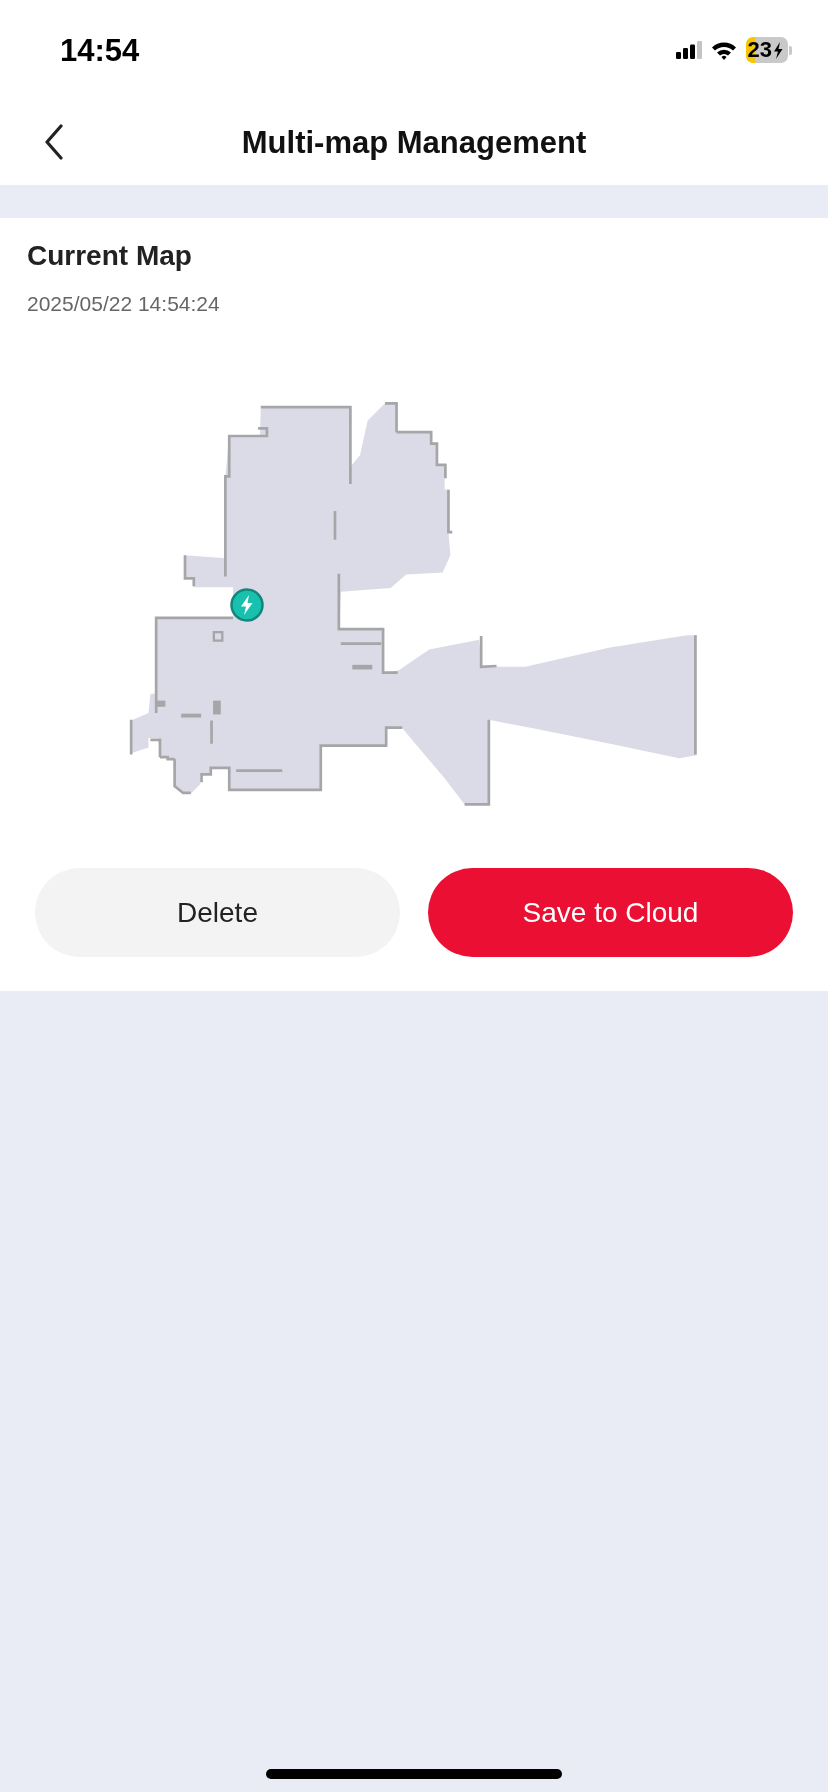  What do you see at coordinates (778, 50) in the screenshot?
I see `charging-bolt-icon` at bounding box center [778, 50].